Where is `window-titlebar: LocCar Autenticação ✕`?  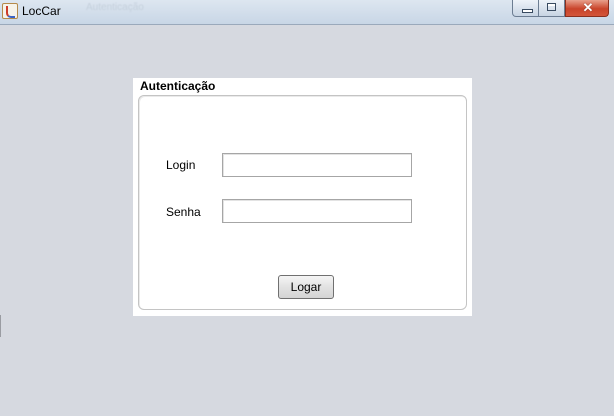 window-titlebar: LocCar Autenticação ✕ is located at coordinates (307, 12).